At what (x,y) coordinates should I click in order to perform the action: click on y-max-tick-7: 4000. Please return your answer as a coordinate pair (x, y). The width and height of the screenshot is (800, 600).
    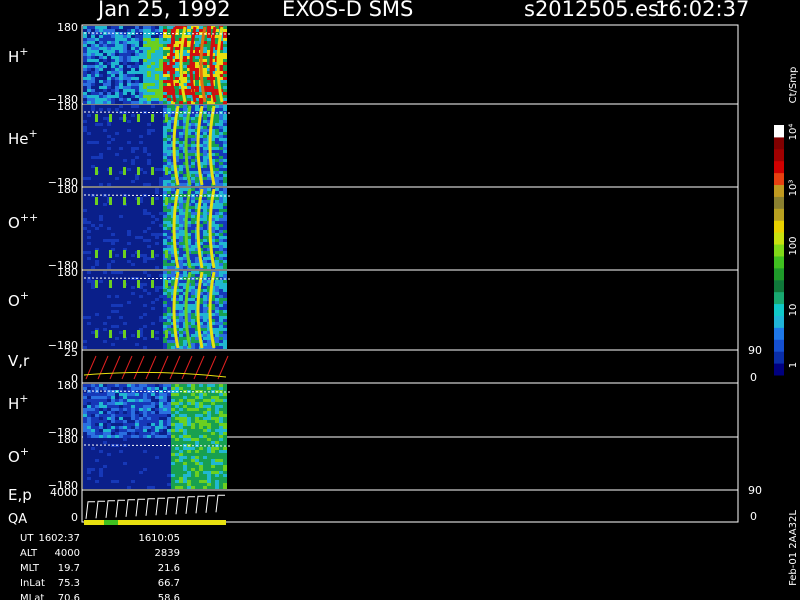
    Looking at the image, I should click on (64, 492).